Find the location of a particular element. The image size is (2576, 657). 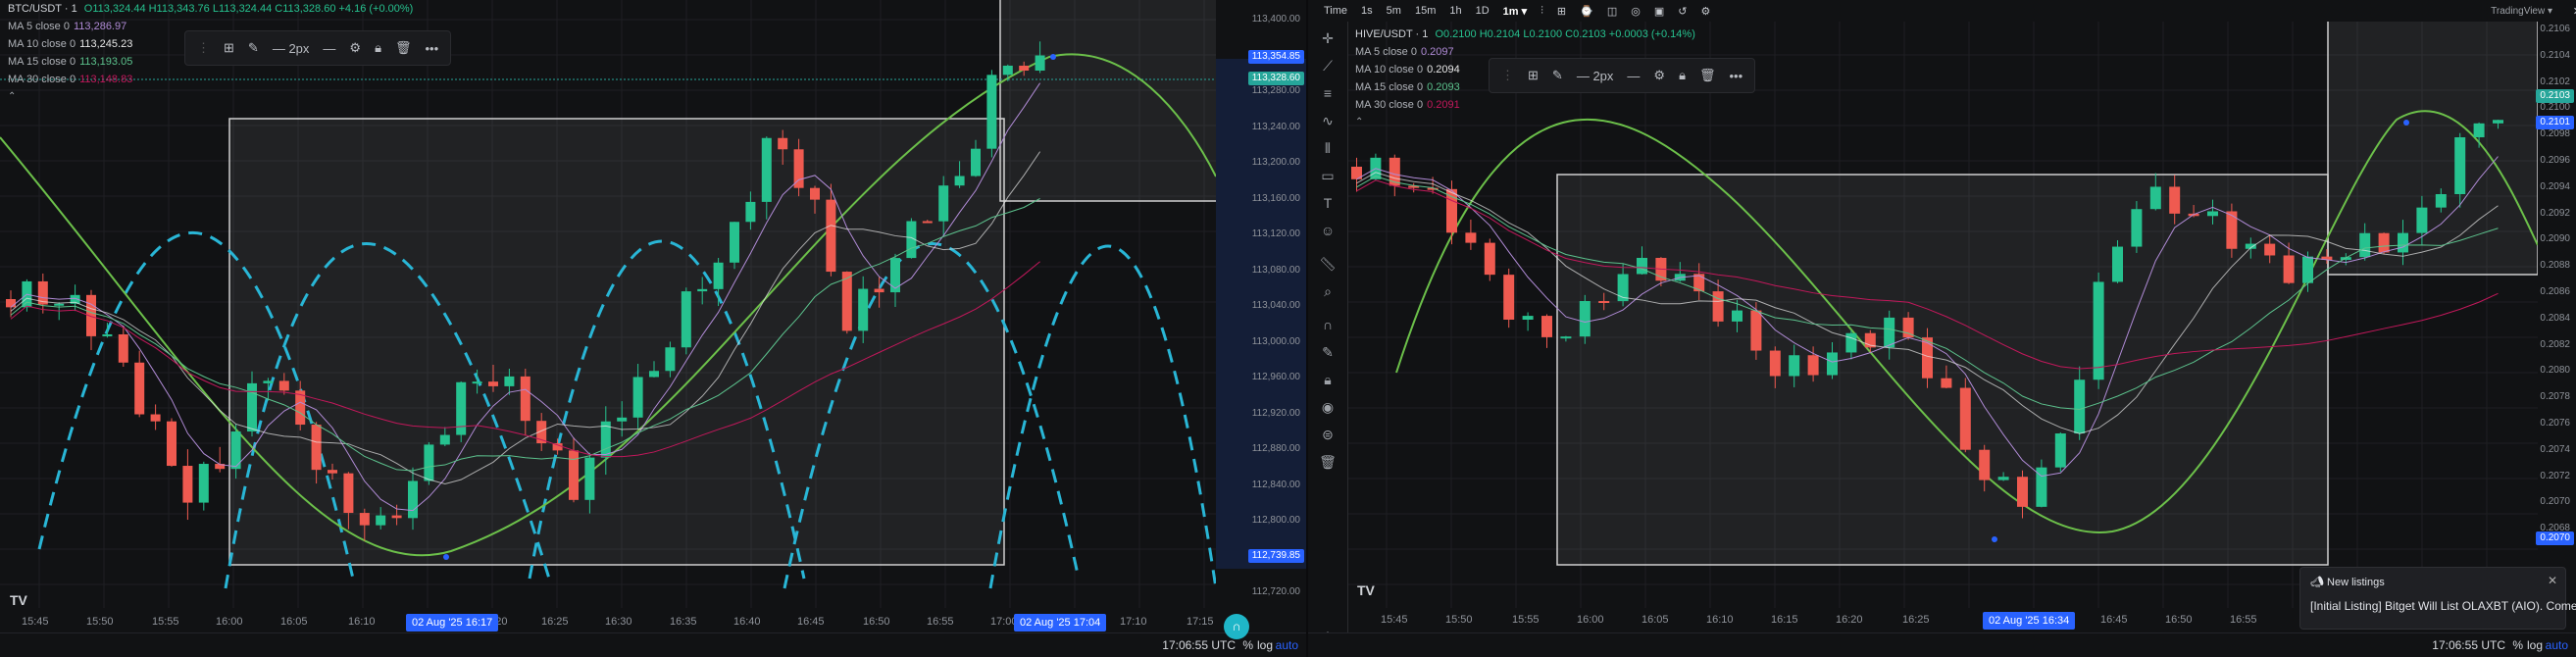

ma-30-legend: MA 30 close 0 0.2091 is located at coordinates (1525, 105).